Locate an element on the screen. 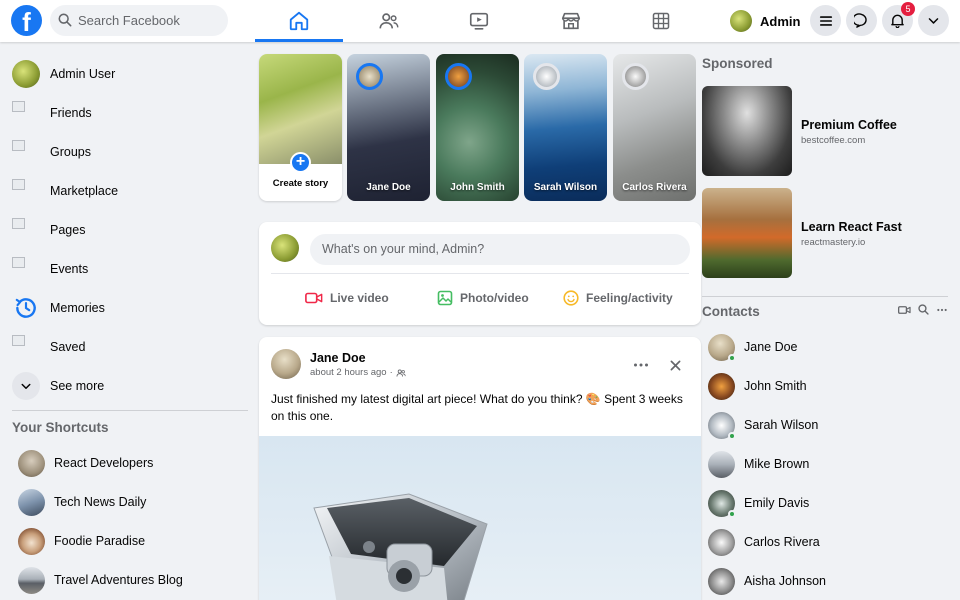 Image resolution: width=960 pixels, height=600 pixels. story-card: John Smith is located at coordinates (477, 127).